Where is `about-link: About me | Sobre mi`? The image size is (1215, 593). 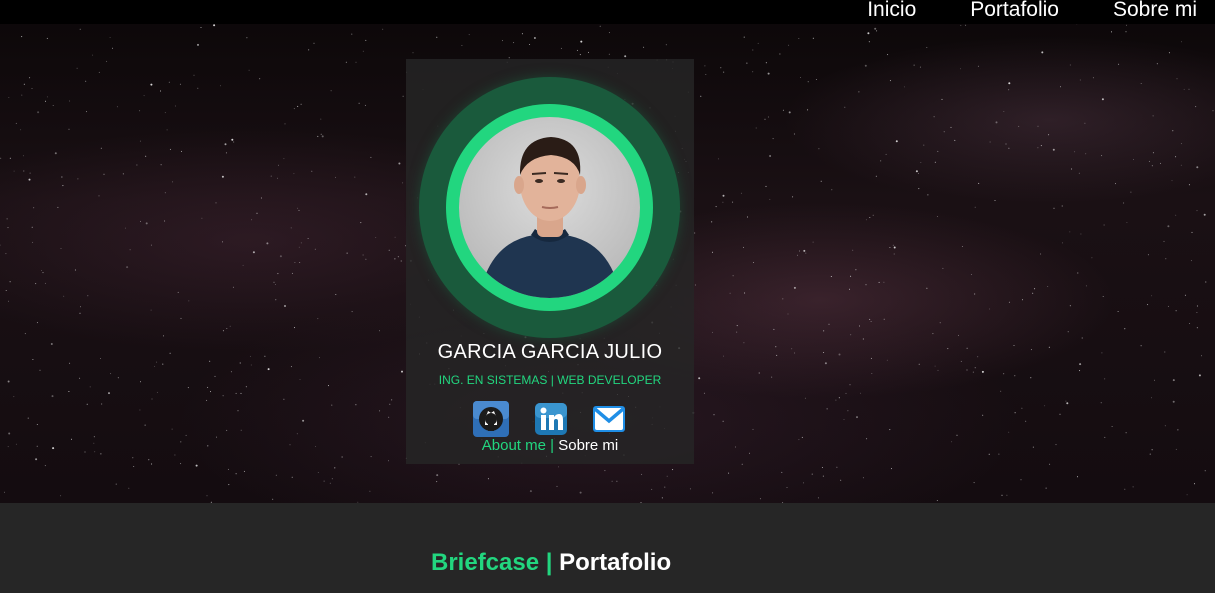
about-link: About me | Sobre mi is located at coordinates (550, 445).